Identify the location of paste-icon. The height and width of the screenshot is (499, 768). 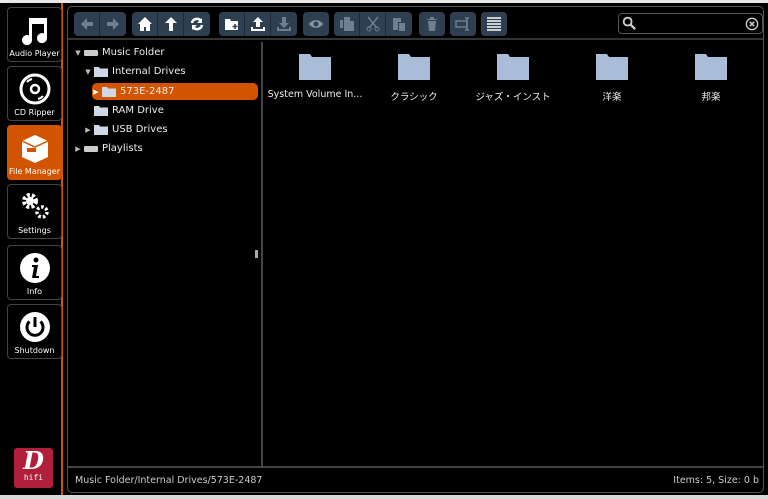
(399, 24).